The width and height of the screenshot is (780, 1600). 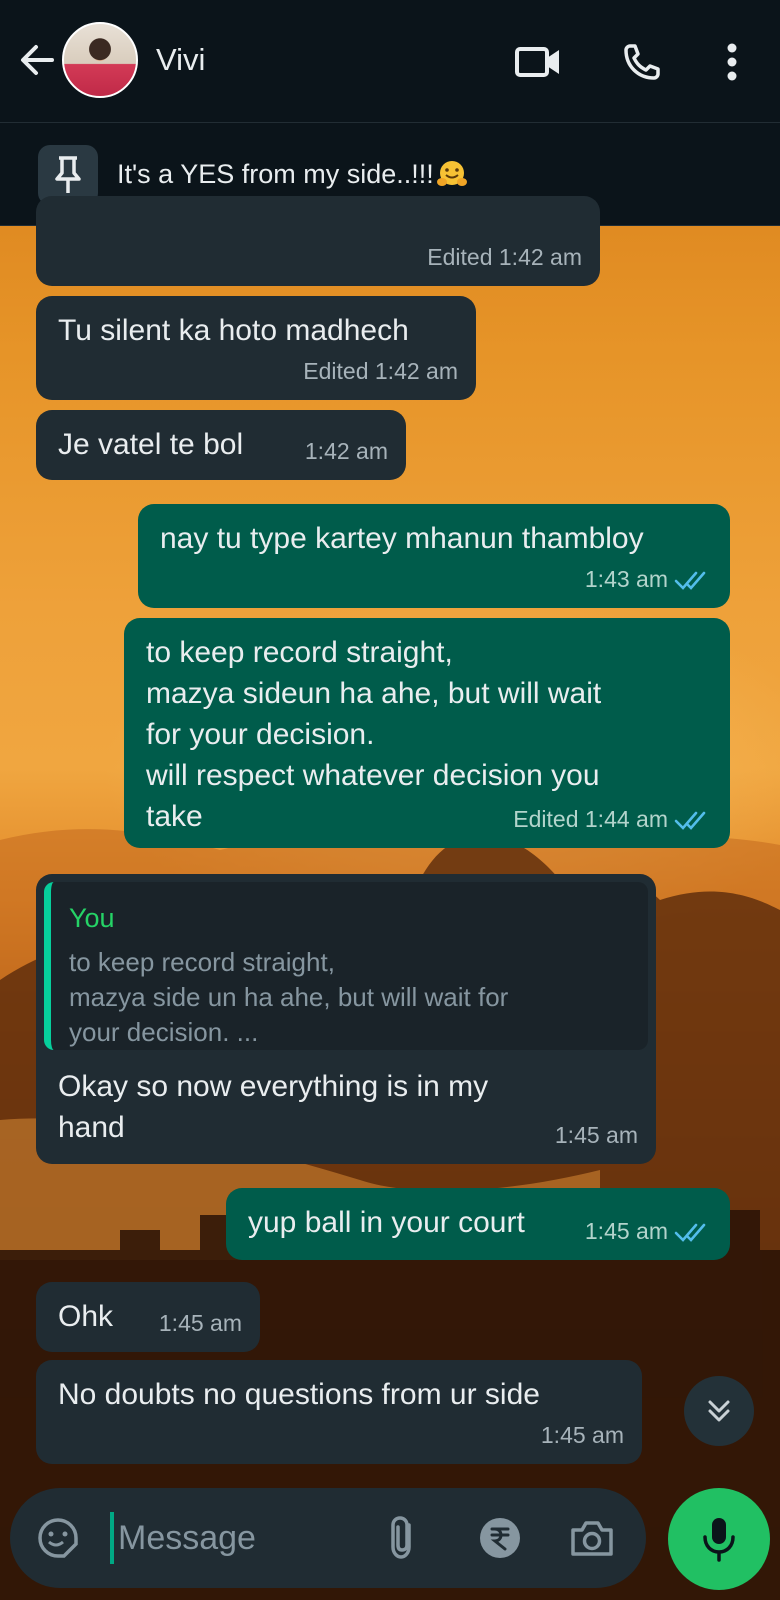 I want to click on more-options-icon, so click(x=732, y=62).